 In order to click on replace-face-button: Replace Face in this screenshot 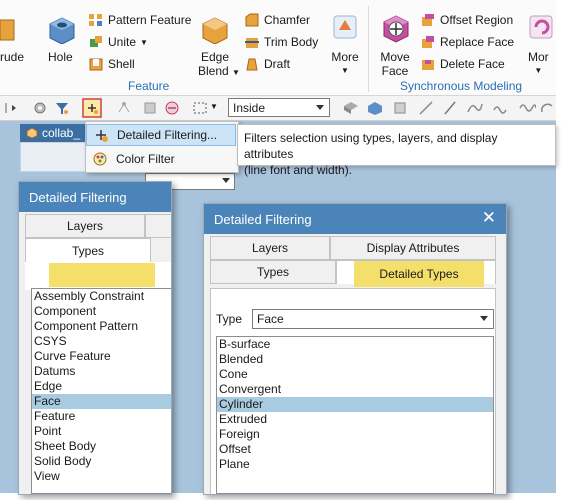, I will do `click(467, 42)`.